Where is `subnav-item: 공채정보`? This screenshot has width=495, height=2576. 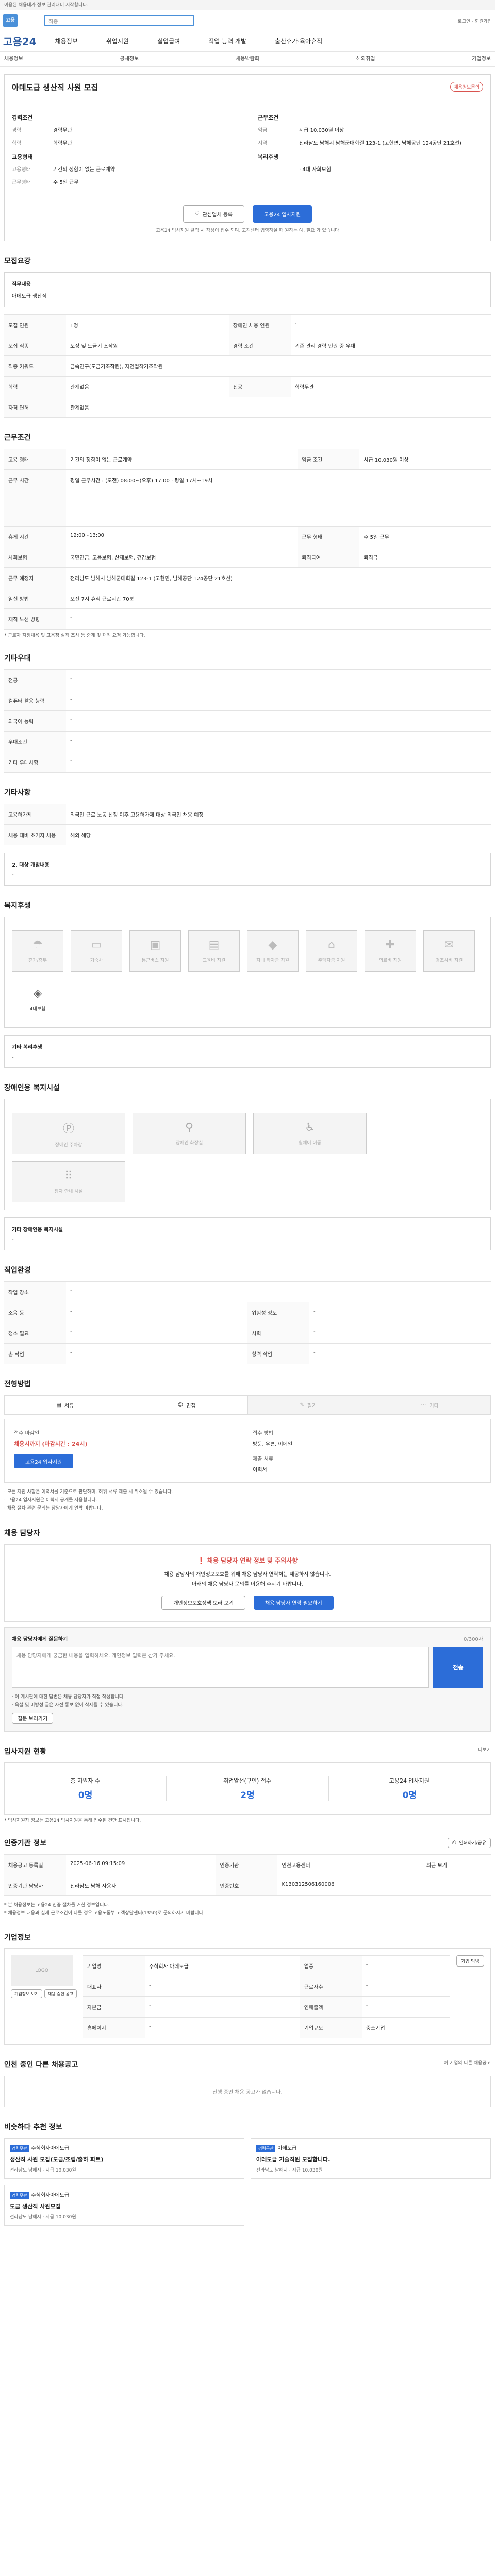 subnav-item: 공채정보 is located at coordinates (129, 59).